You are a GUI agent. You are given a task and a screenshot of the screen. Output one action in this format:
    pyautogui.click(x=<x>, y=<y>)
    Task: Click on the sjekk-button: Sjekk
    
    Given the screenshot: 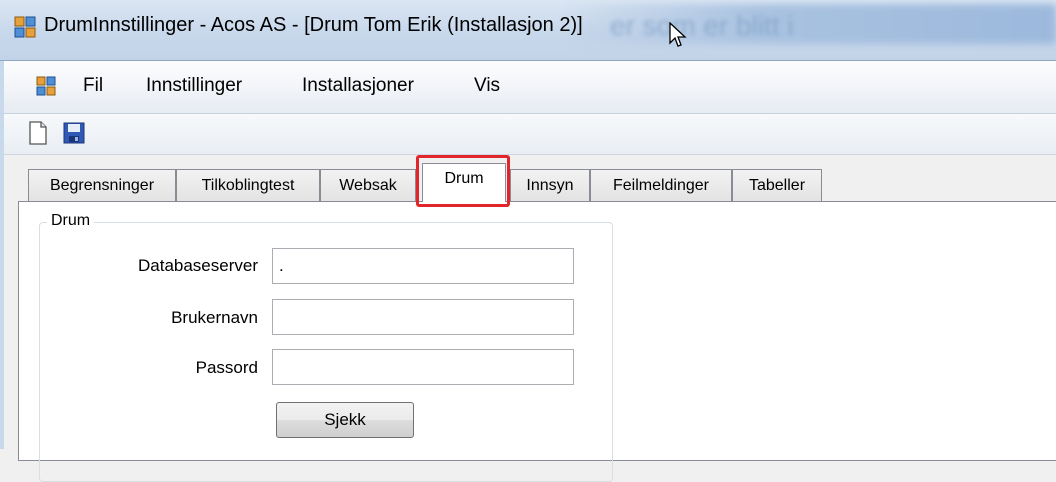 What is the action you would take?
    pyautogui.click(x=345, y=420)
    